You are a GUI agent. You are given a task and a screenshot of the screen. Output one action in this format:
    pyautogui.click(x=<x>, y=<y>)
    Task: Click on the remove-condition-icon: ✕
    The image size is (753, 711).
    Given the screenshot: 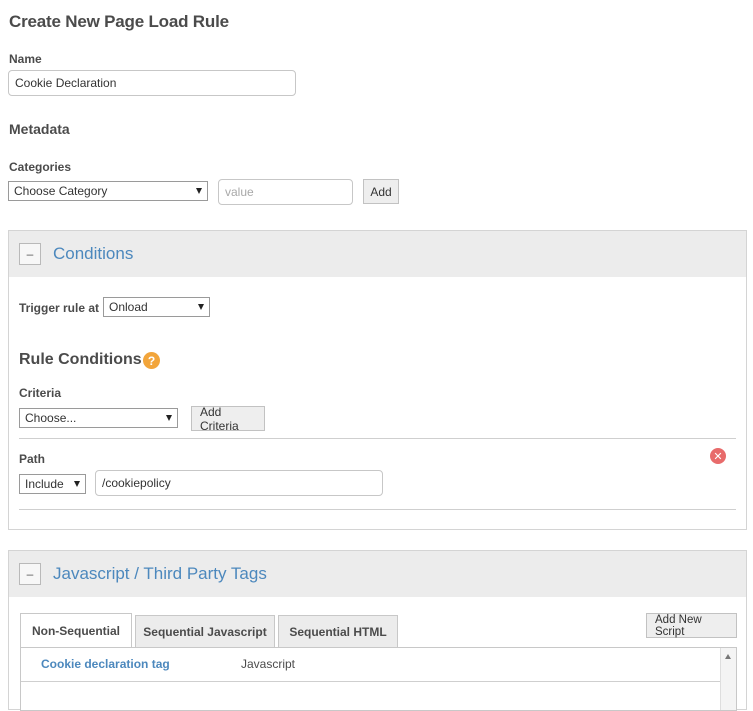 What is the action you would take?
    pyautogui.click(x=718, y=456)
    